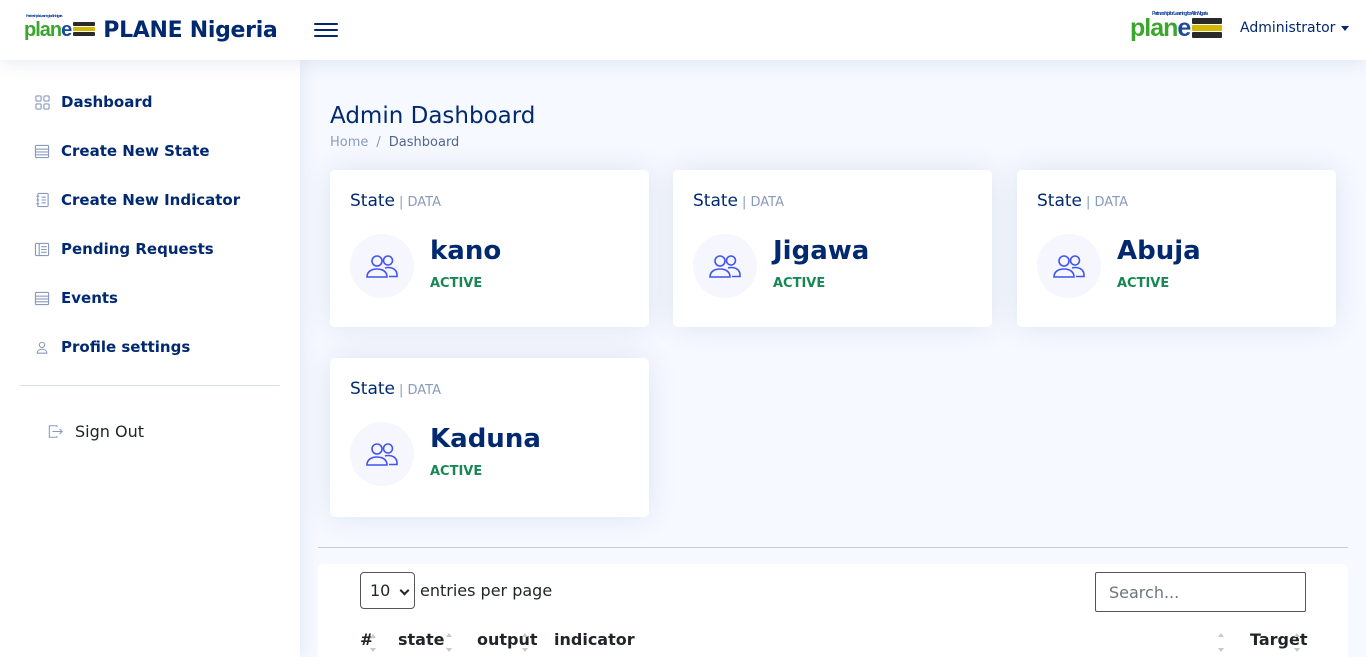 The height and width of the screenshot is (657, 1366). I want to click on sidebar-item-create-indicator: Create New Indicator, so click(137, 200).